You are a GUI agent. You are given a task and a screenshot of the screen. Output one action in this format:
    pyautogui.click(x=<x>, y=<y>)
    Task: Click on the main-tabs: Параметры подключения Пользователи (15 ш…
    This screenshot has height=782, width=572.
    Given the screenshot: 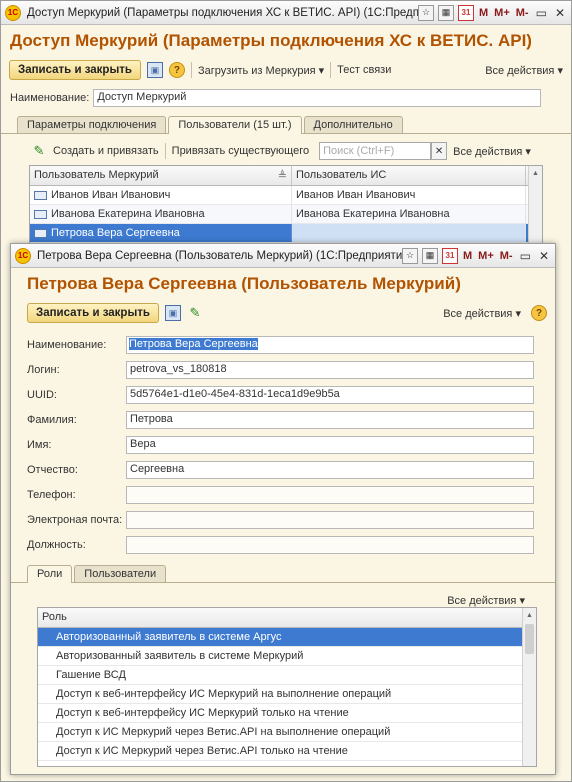 What is the action you would take?
    pyautogui.click(x=286, y=124)
    